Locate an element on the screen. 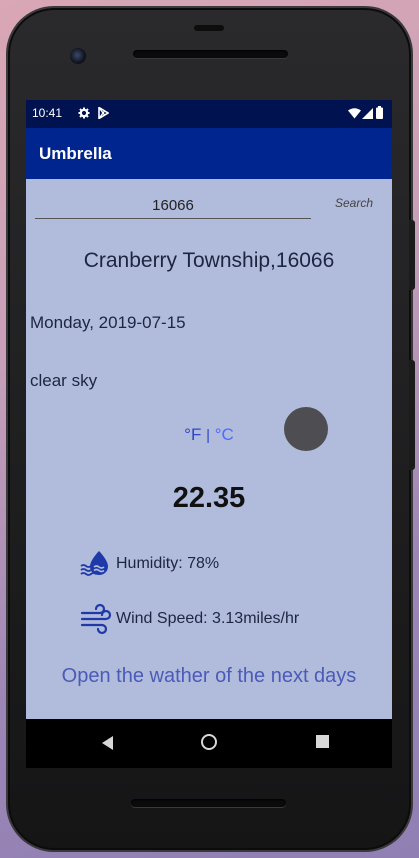 The height and width of the screenshot is (858, 419). zip-code-input is located at coordinates (173, 205).